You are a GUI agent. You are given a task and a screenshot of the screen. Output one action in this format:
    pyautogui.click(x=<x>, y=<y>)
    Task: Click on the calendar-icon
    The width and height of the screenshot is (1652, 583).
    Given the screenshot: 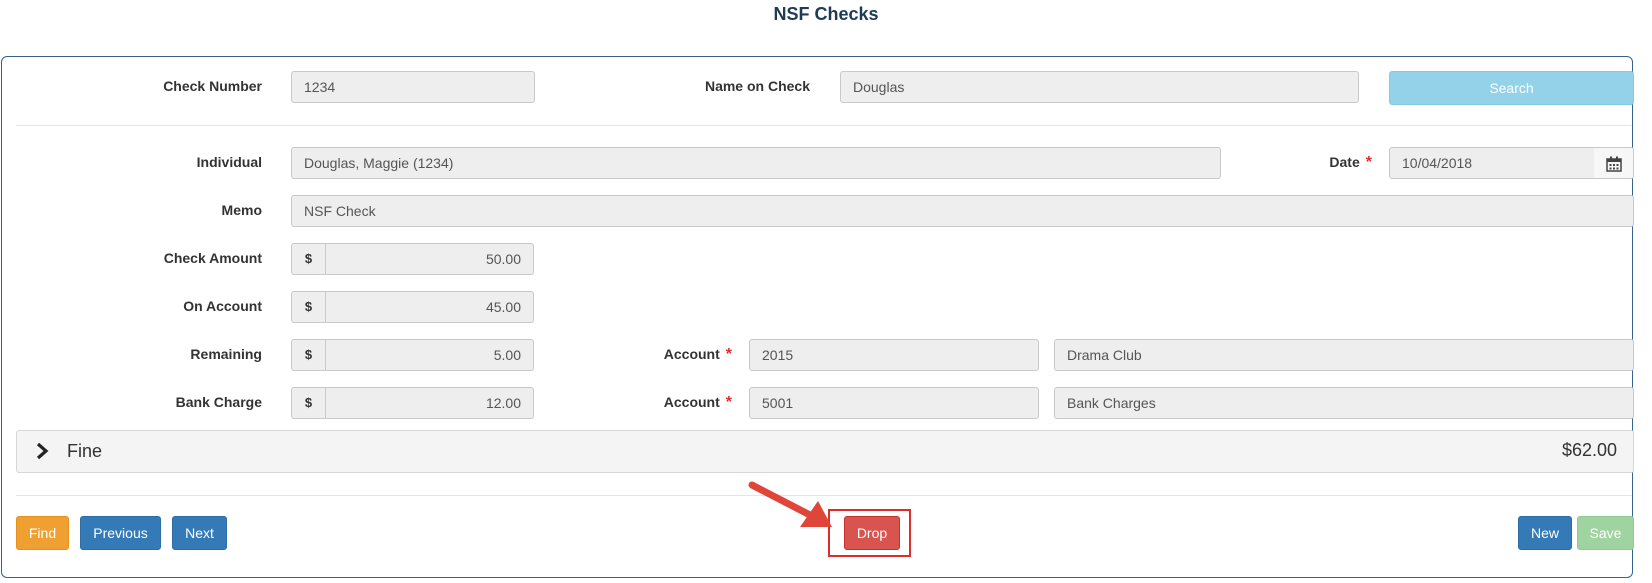 What is the action you would take?
    pyautogui.click(x=1614, y=164)
    